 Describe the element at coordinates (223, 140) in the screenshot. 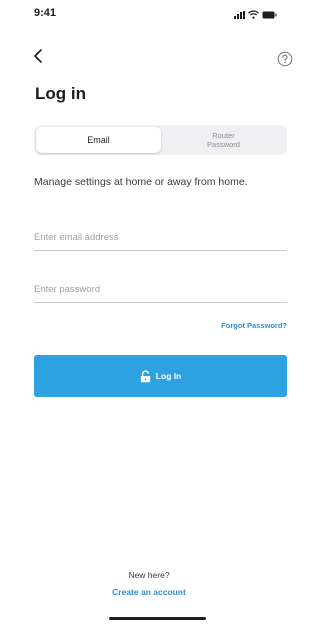

I see `tab-router-password: Router Password` at that location.